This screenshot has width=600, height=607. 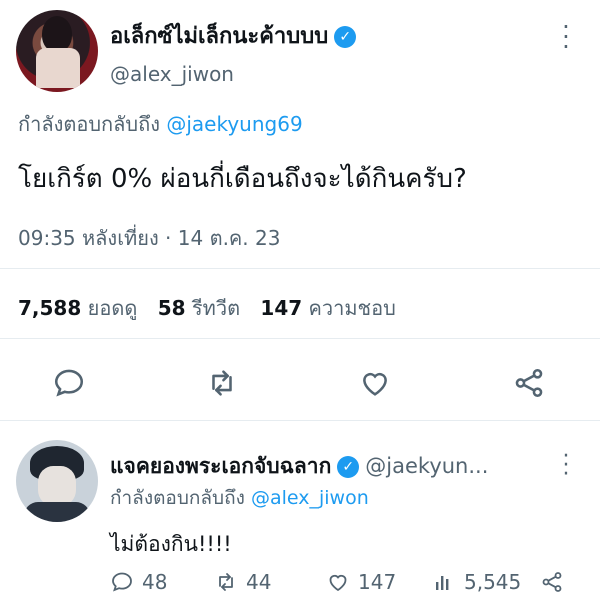 What do you see at coordinates (57, 512) in the screenshot?
I see `avatar-shirt` at bounding box center [57, 512].